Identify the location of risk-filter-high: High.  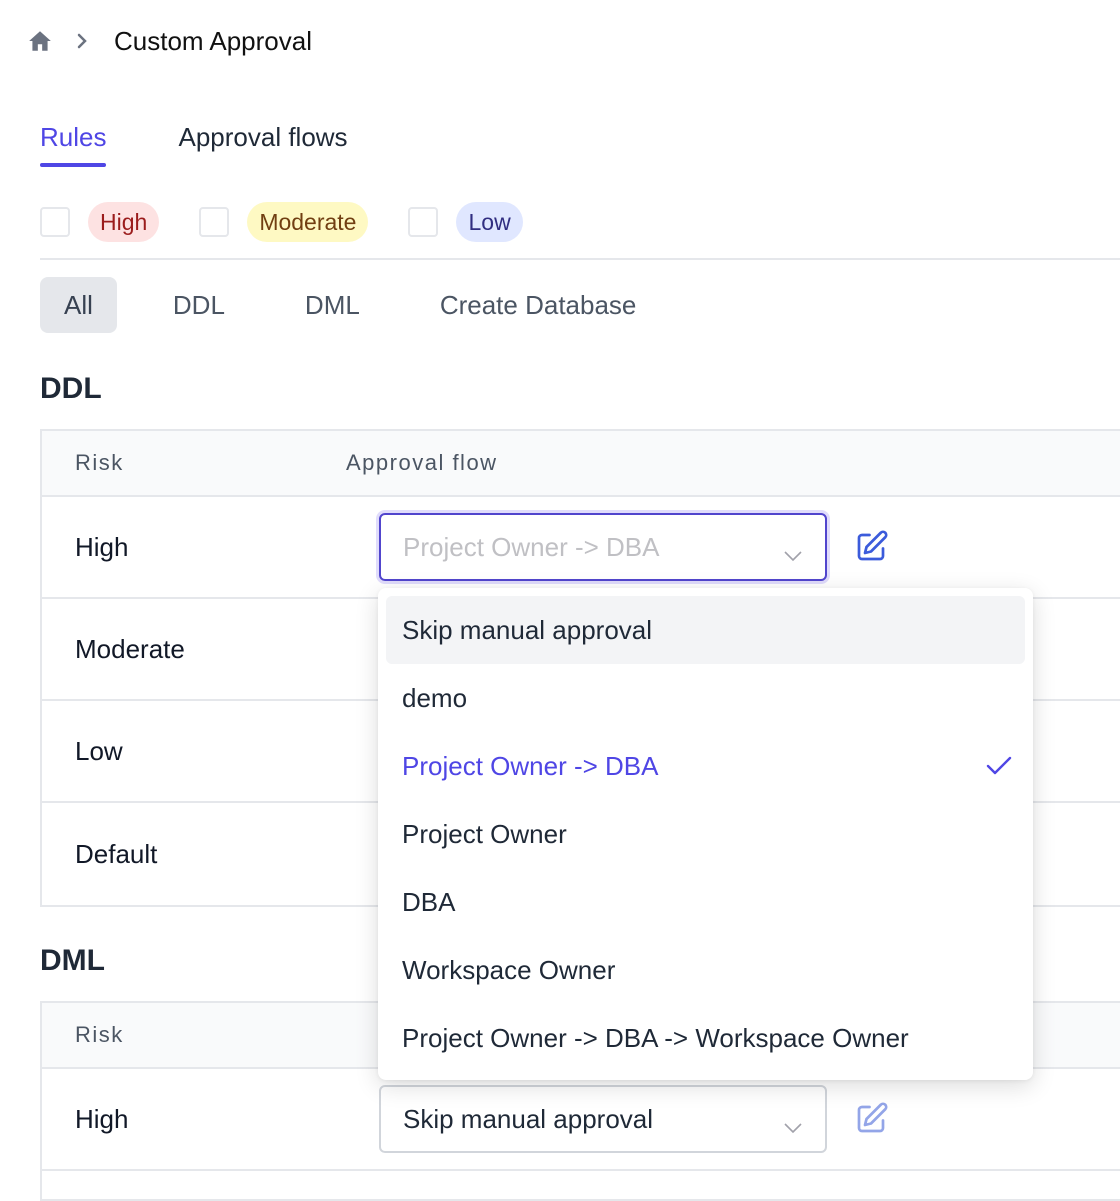
(100, 222).